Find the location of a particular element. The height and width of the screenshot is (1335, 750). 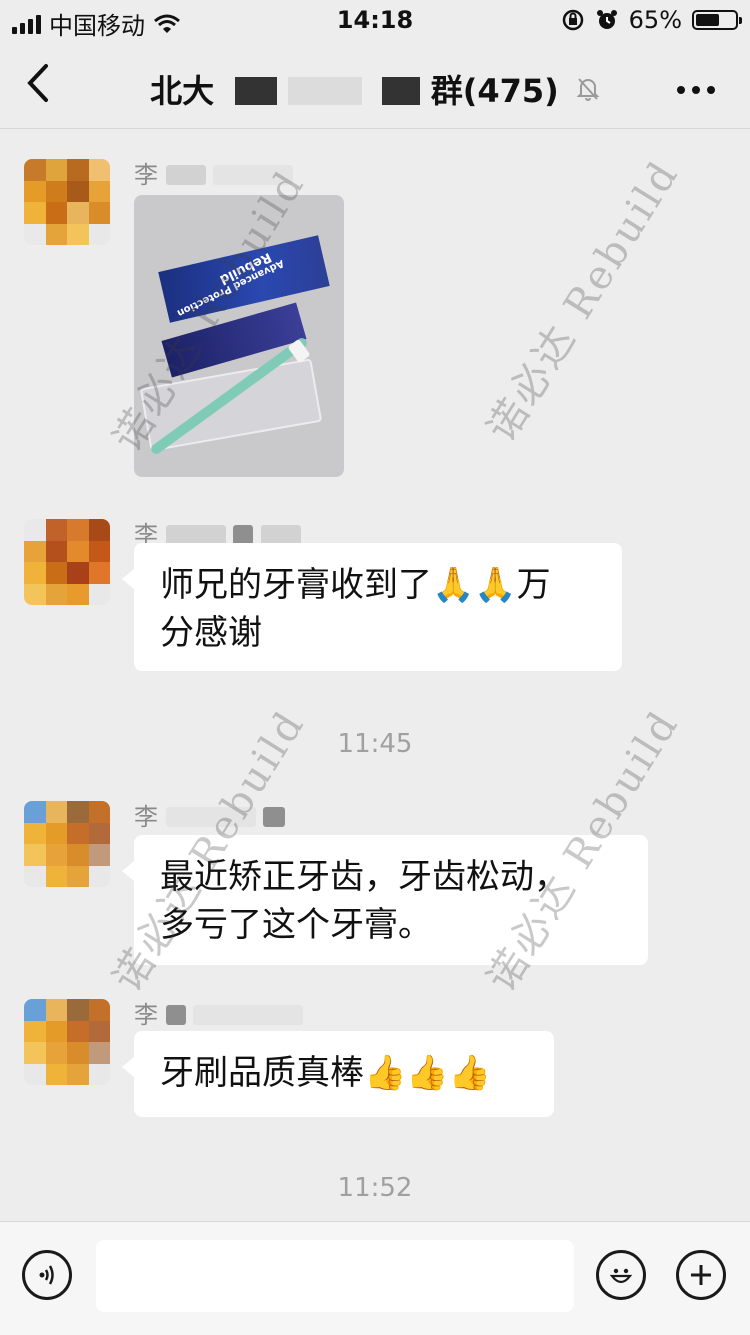

plus-icon is located at coordinates (701, 1275).